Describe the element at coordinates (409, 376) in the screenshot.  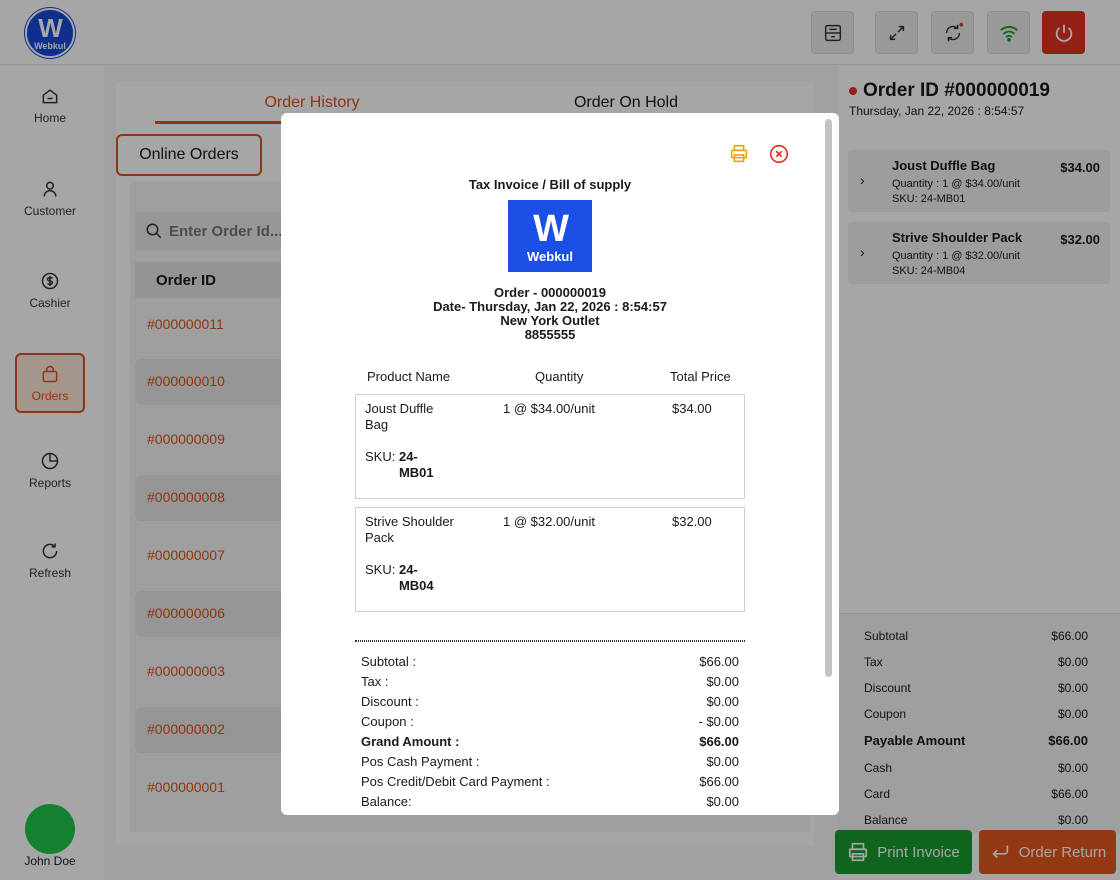
I see `product-name-header: Product Name` at that location.